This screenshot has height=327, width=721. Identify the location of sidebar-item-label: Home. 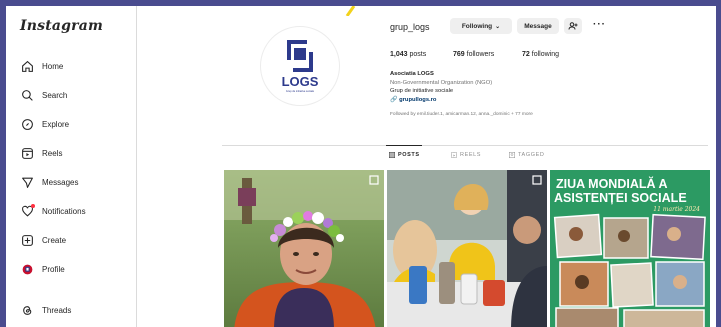
(53, 66).